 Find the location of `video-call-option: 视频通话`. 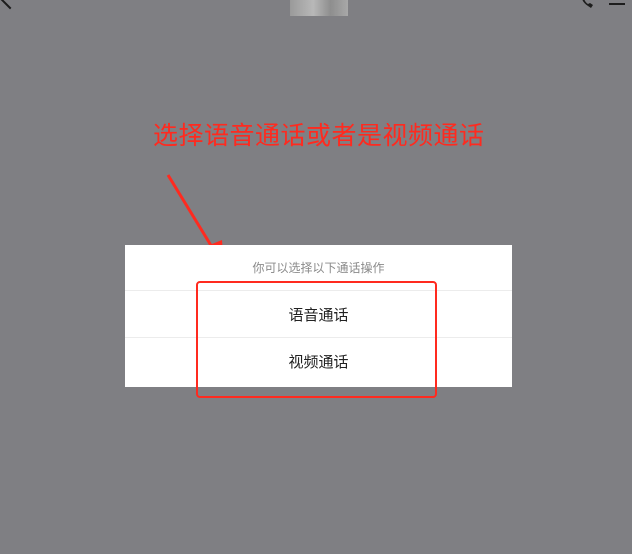

video-call-option: 视频通话 is located at coordinates (318, 362).